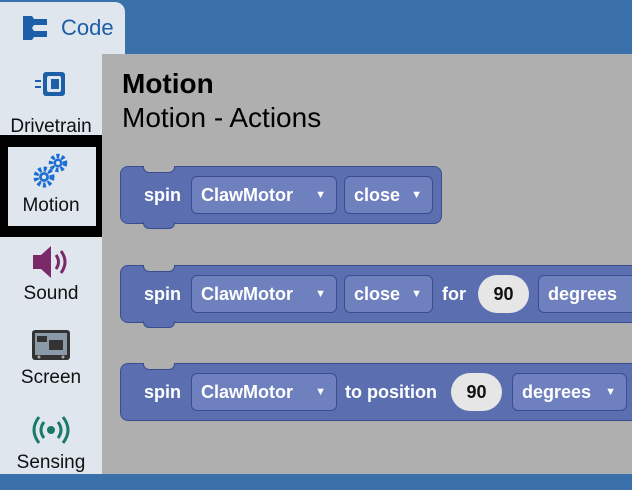 The height and width of the screenshot is (490, 632). I want to click on sidebar-item-sound: Sound, so click(51, 280).